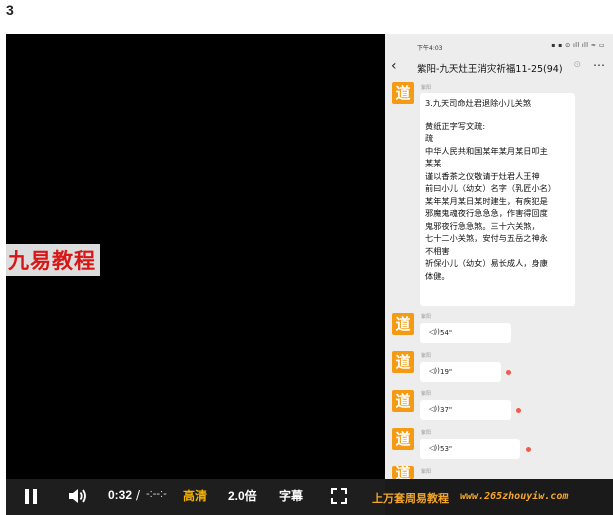 The width and height of the screenshot is (613, 515). I want to click on pause-icon, so click(31, 496).